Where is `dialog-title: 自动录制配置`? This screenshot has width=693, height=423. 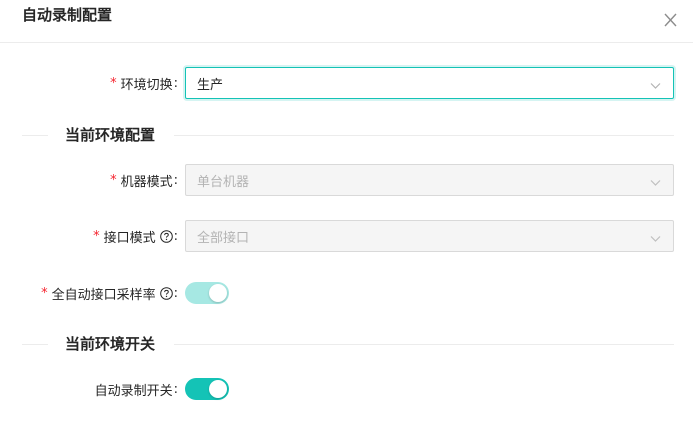 dialog-title: 自动录制配置 is located at coordinates (67, 15).